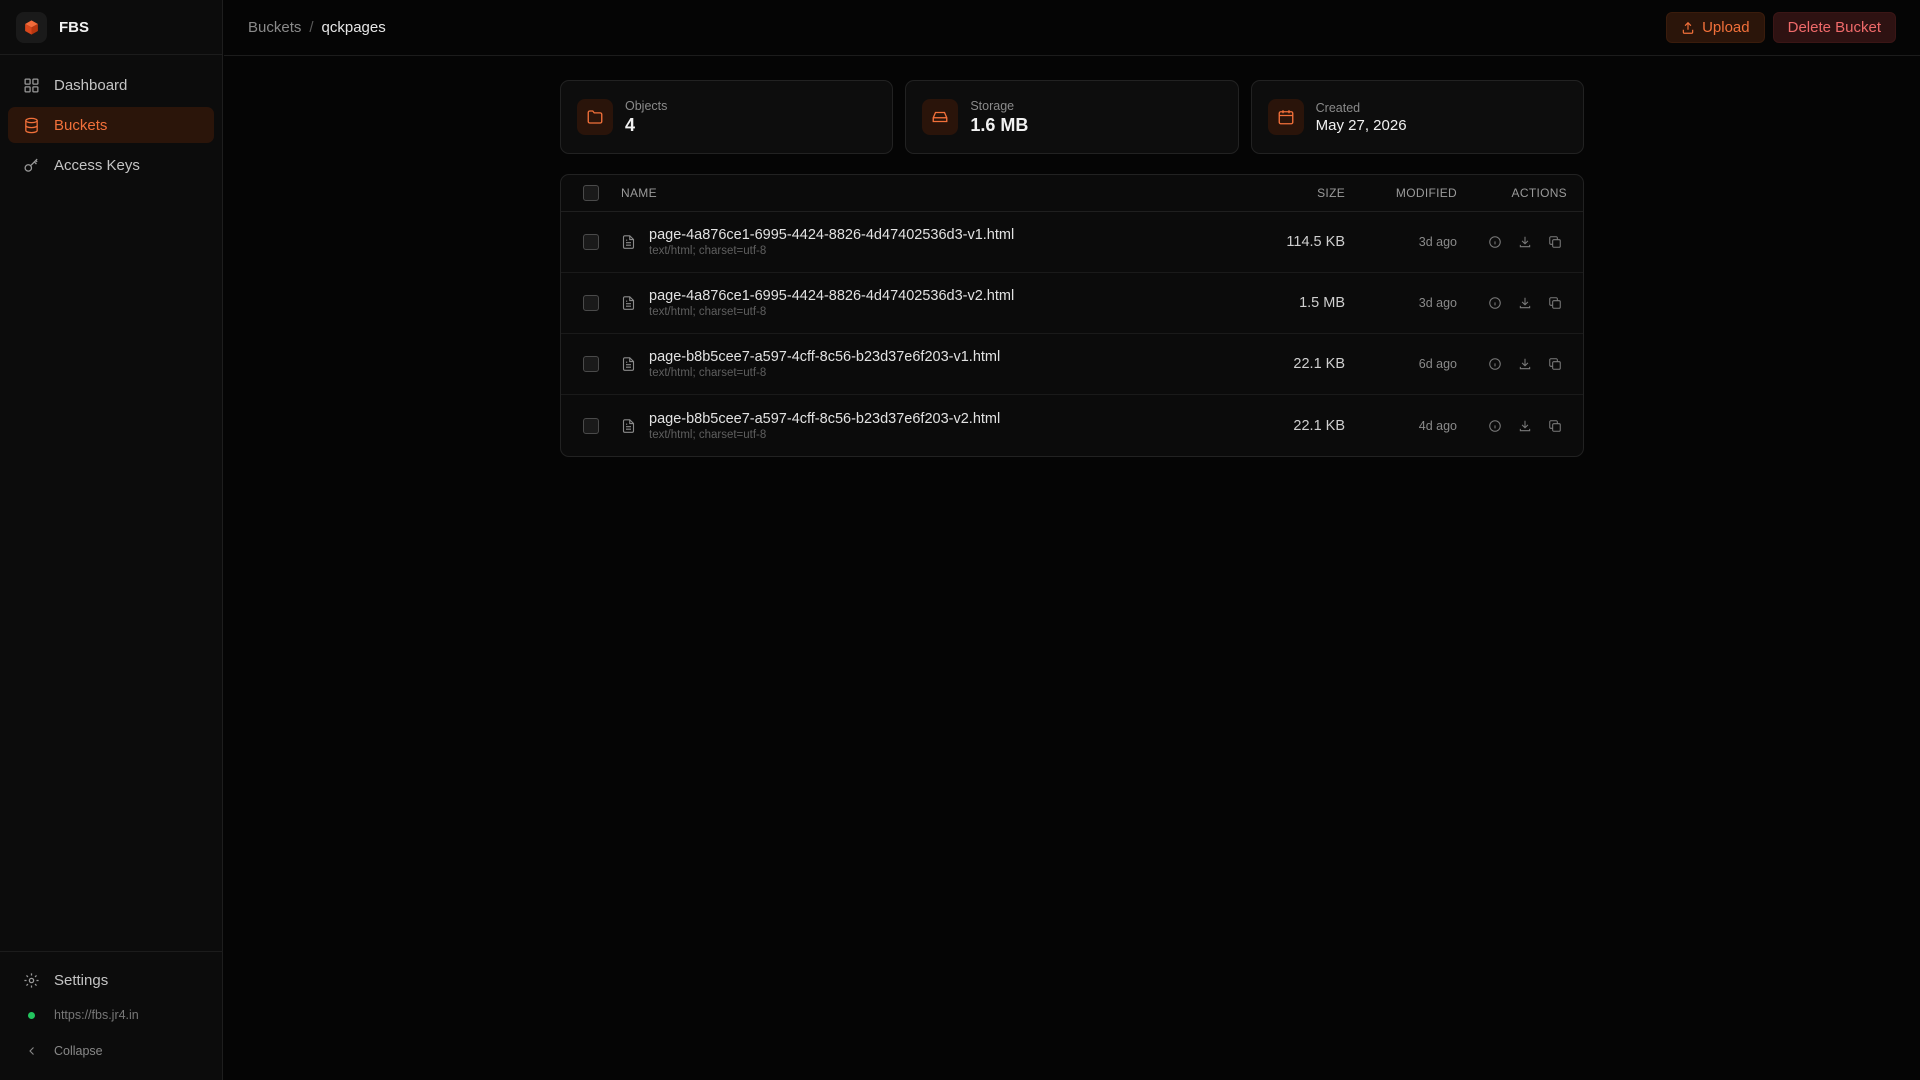 Image resolution: width=1920 pixels, height=1080 pixels. What do you see at coordinates (630, 124) in the screenshot?
I see `stat-value: 4` at bounding box center [630, 124].